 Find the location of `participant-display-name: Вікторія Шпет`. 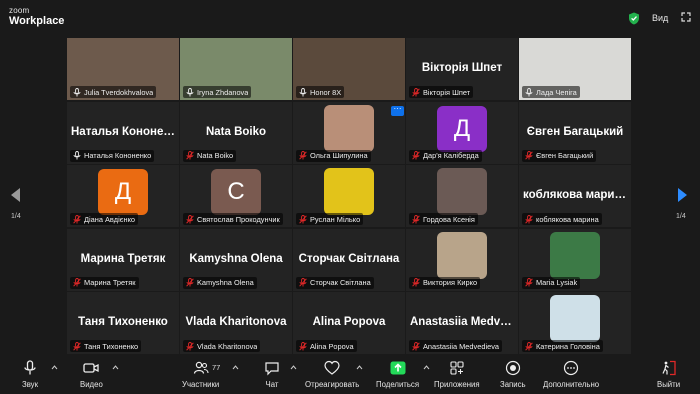

participant-display-name: Вікторія Шпет is located at coordinates (462, 68).